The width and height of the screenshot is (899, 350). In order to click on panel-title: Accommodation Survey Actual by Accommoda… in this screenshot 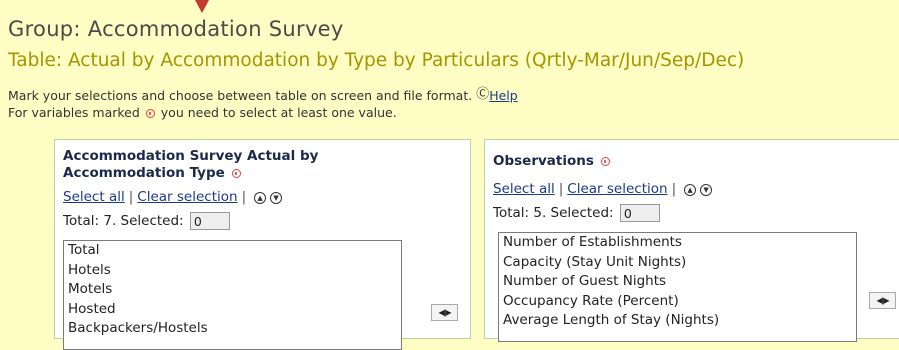, I will do `click(213, 165)`.